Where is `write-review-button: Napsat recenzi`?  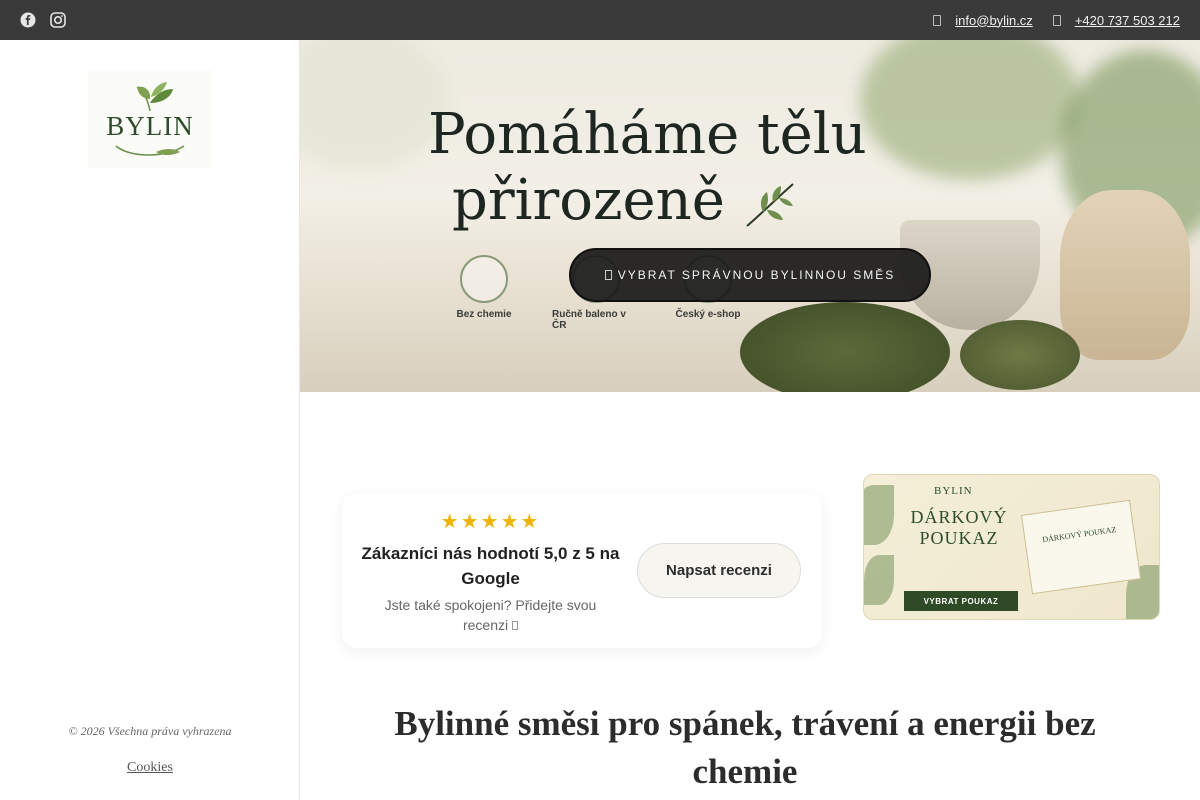 write-review-button: Napsat recenzi is located at coordinates (719, 570).